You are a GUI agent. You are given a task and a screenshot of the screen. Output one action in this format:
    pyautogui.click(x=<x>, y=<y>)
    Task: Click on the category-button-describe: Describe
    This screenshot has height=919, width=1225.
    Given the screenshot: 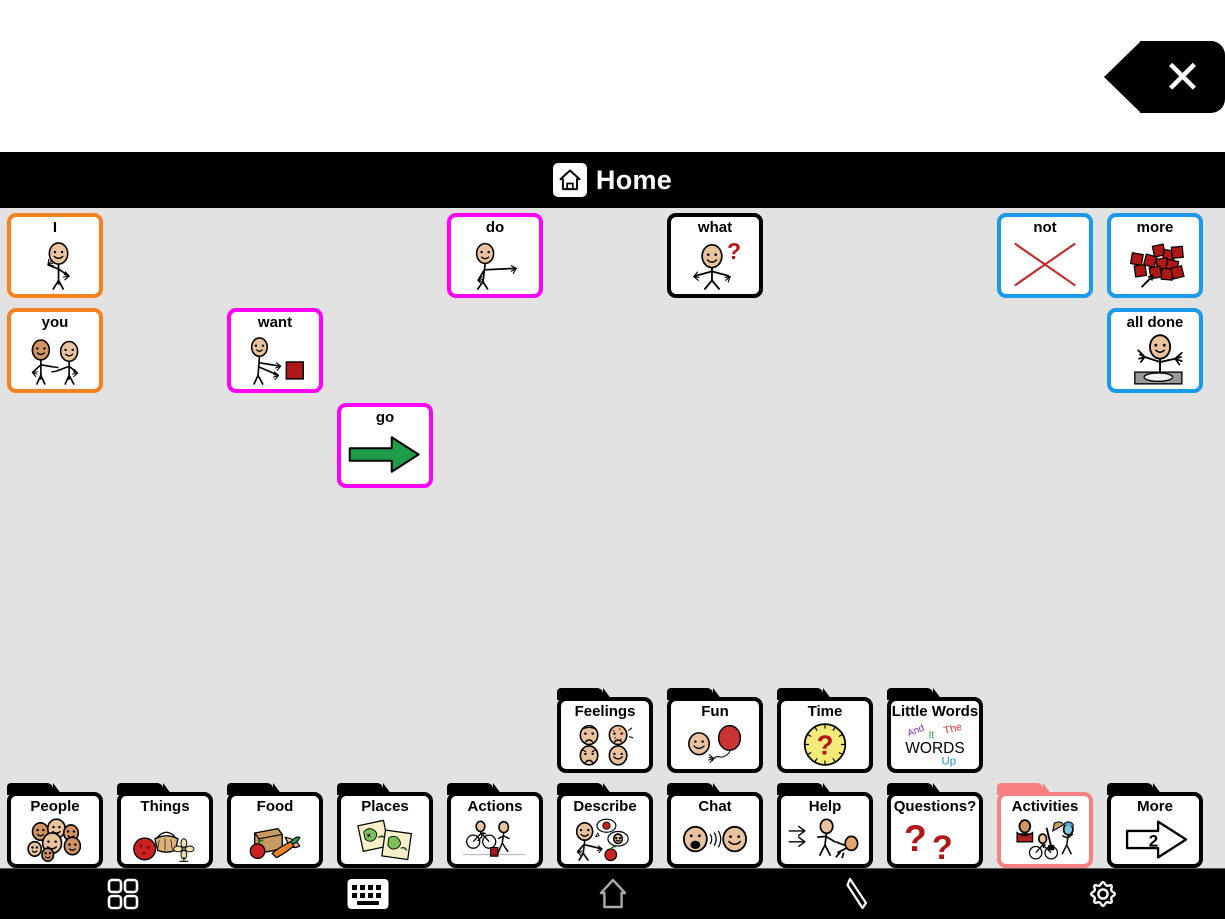 What is the action you would take?
    pyautogui.click(x=605, y=825)
    